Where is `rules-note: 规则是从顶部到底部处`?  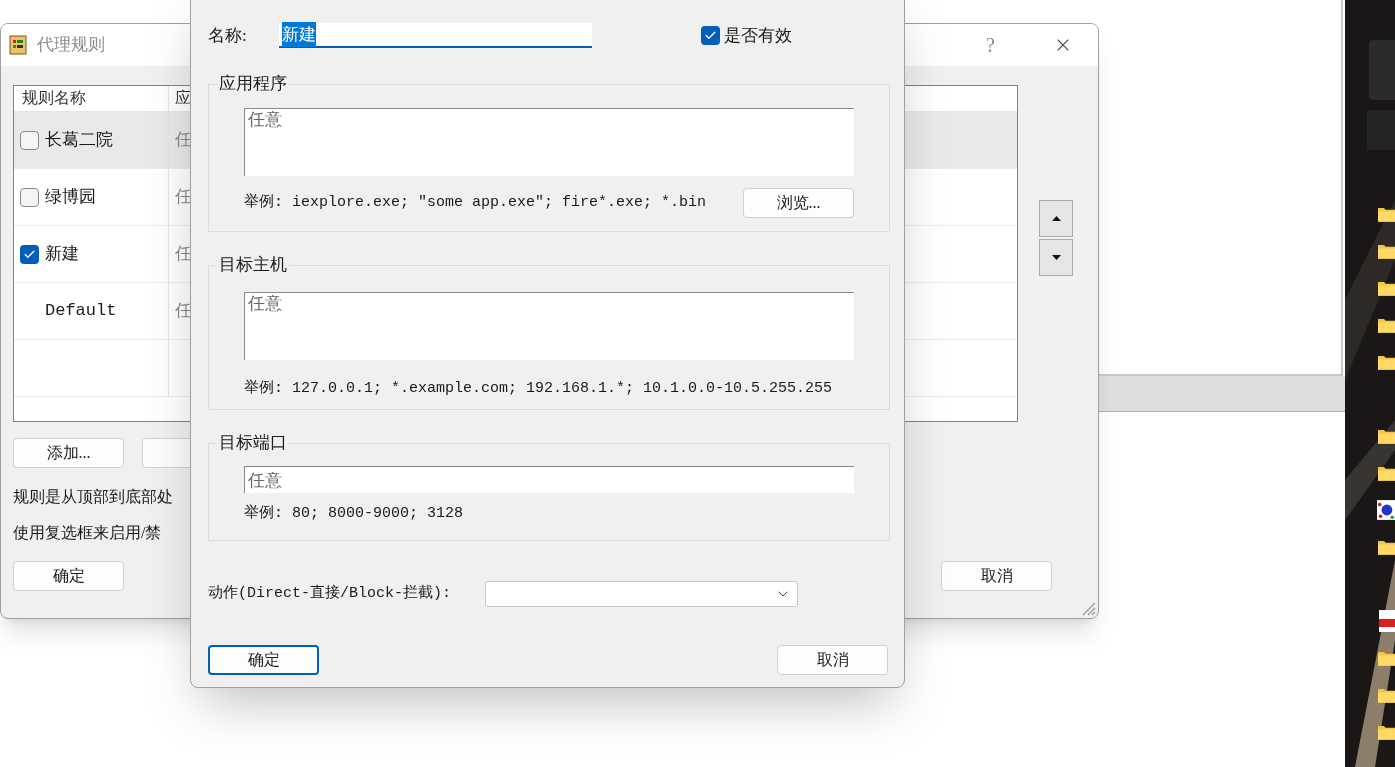 rules-note: 规则是从顶部到底部处 is located at coordinates (93, 497).